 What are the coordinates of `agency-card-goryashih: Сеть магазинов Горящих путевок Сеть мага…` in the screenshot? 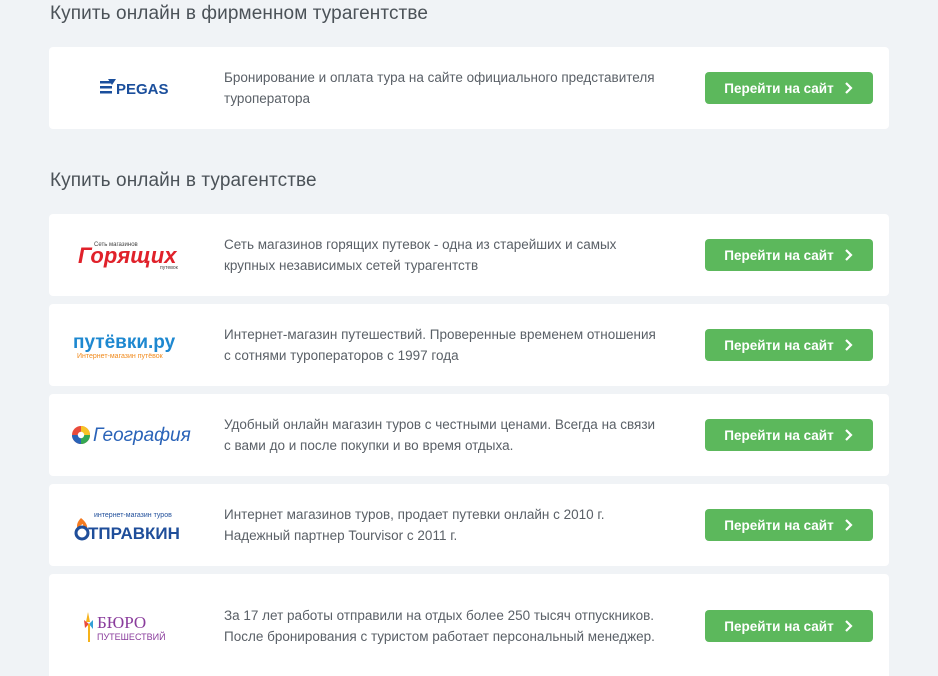 It's located at (469, 255).